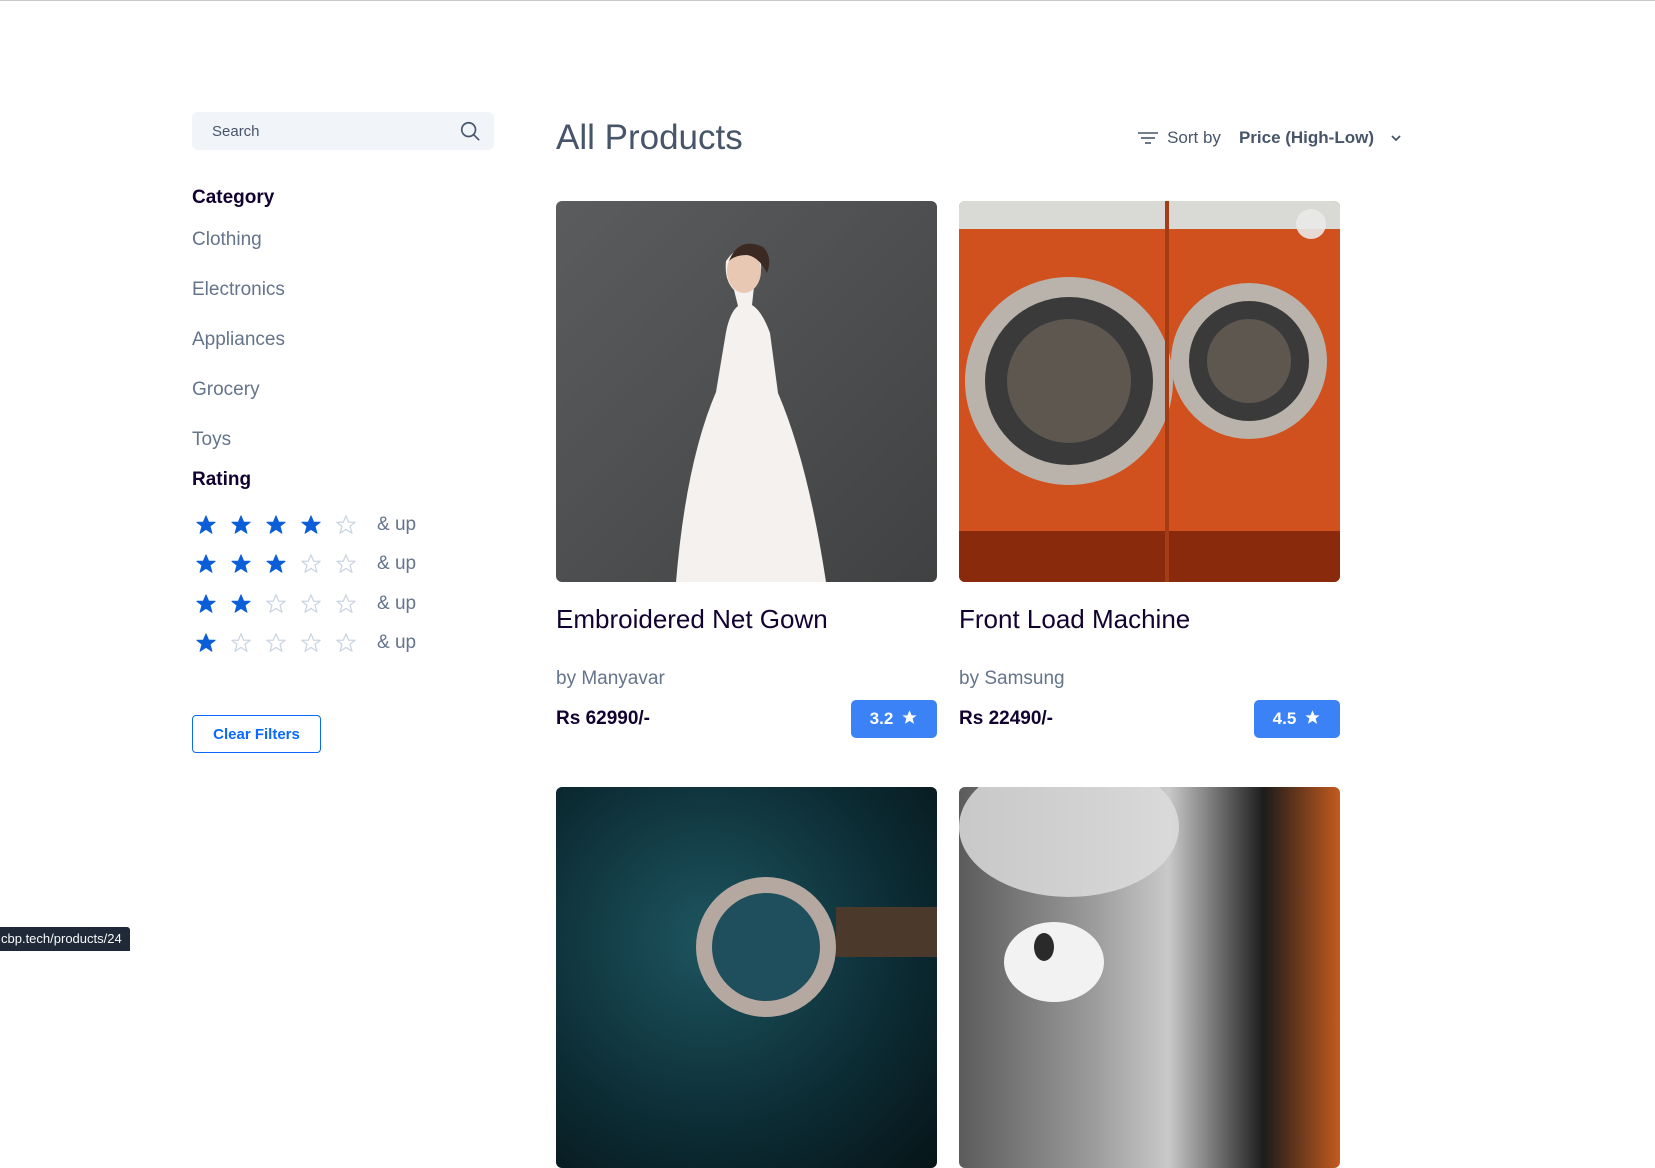 The width and height of the screenshot is (1655, 1168). What do you see at coordinates (344, 290) in the screenshot?
I see `category-item-electronics: Electronics` at bounding box center [344, 290].